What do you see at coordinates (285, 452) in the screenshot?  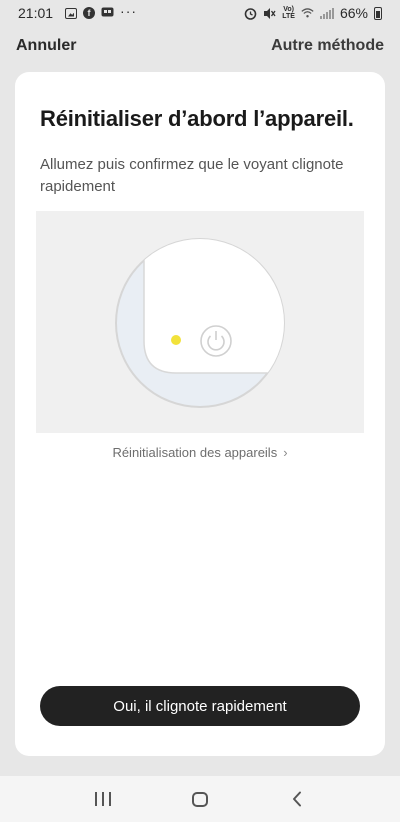 I see `chevron-right-icon: ›` at bounding box center [285, 452].